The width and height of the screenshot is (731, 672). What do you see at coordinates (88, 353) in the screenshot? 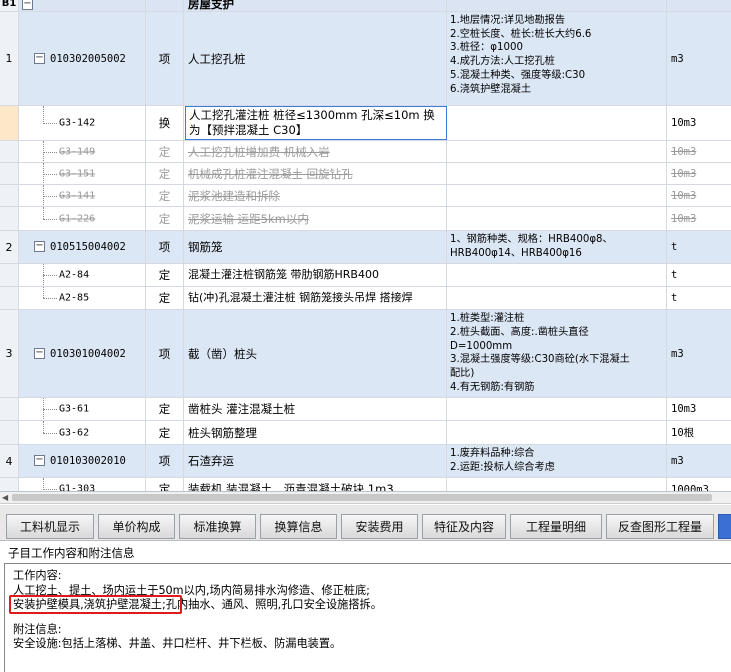
I see `item-code: 010301004002` at bounding box center [88, 353].